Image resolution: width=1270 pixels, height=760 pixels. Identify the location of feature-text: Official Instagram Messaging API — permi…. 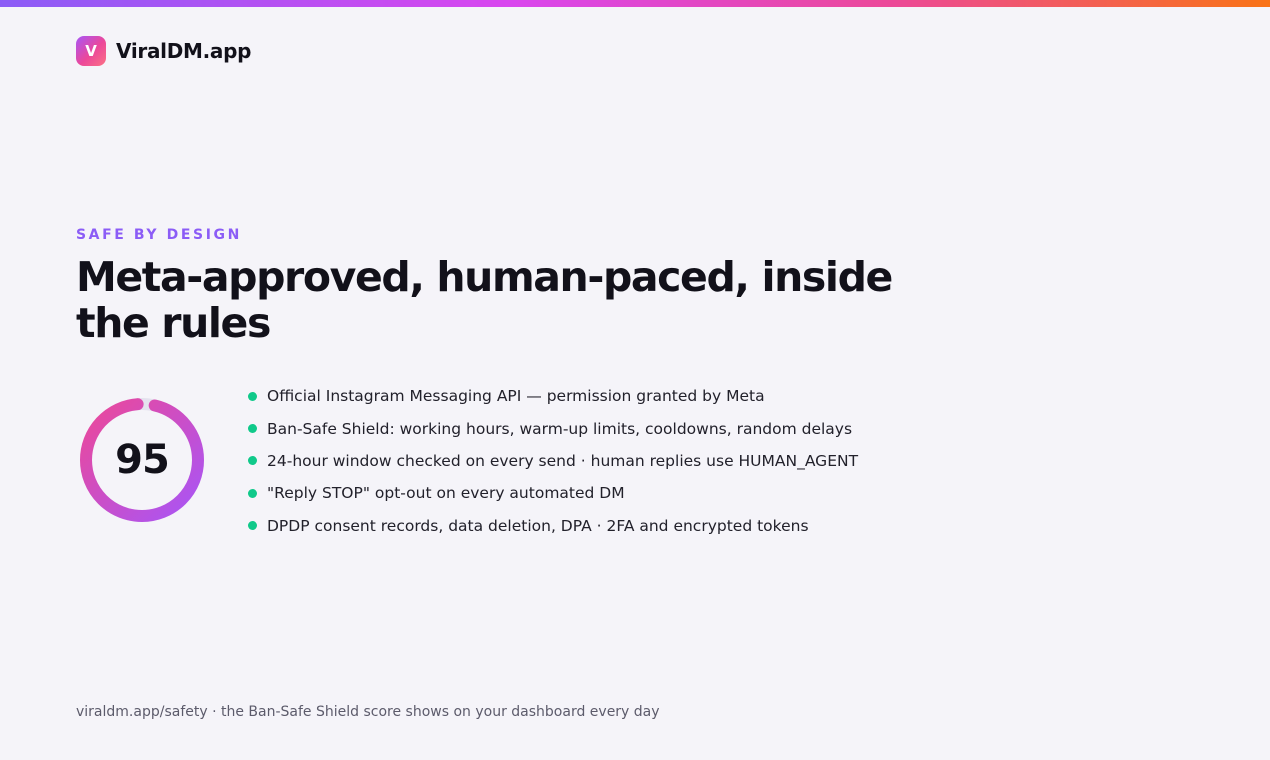
(516, 396).